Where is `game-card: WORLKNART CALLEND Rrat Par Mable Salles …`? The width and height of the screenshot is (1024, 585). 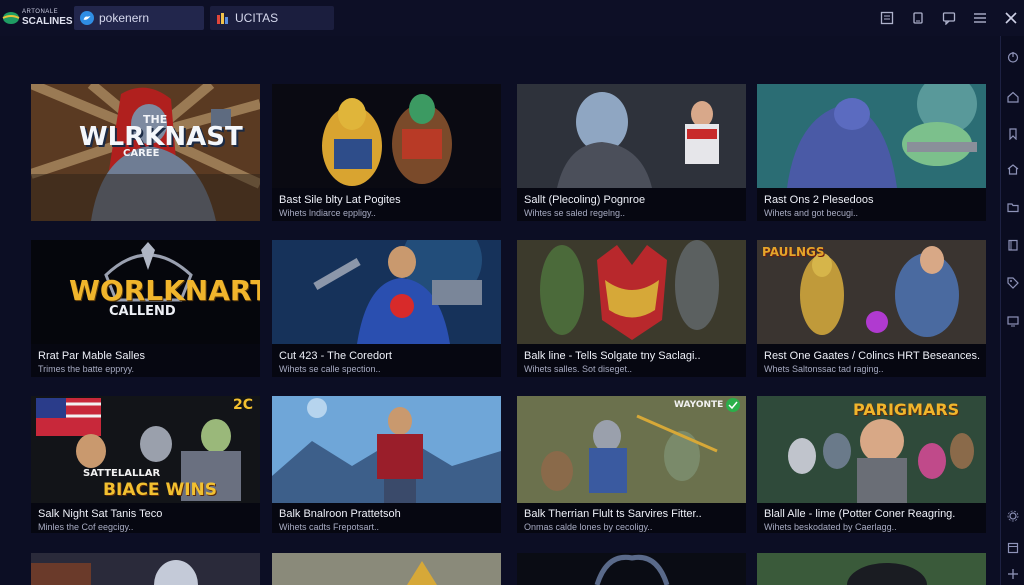
game-card: WORLKNART CALLEND Rrat Par Mable Salles … is located at coordinates (145, 308).